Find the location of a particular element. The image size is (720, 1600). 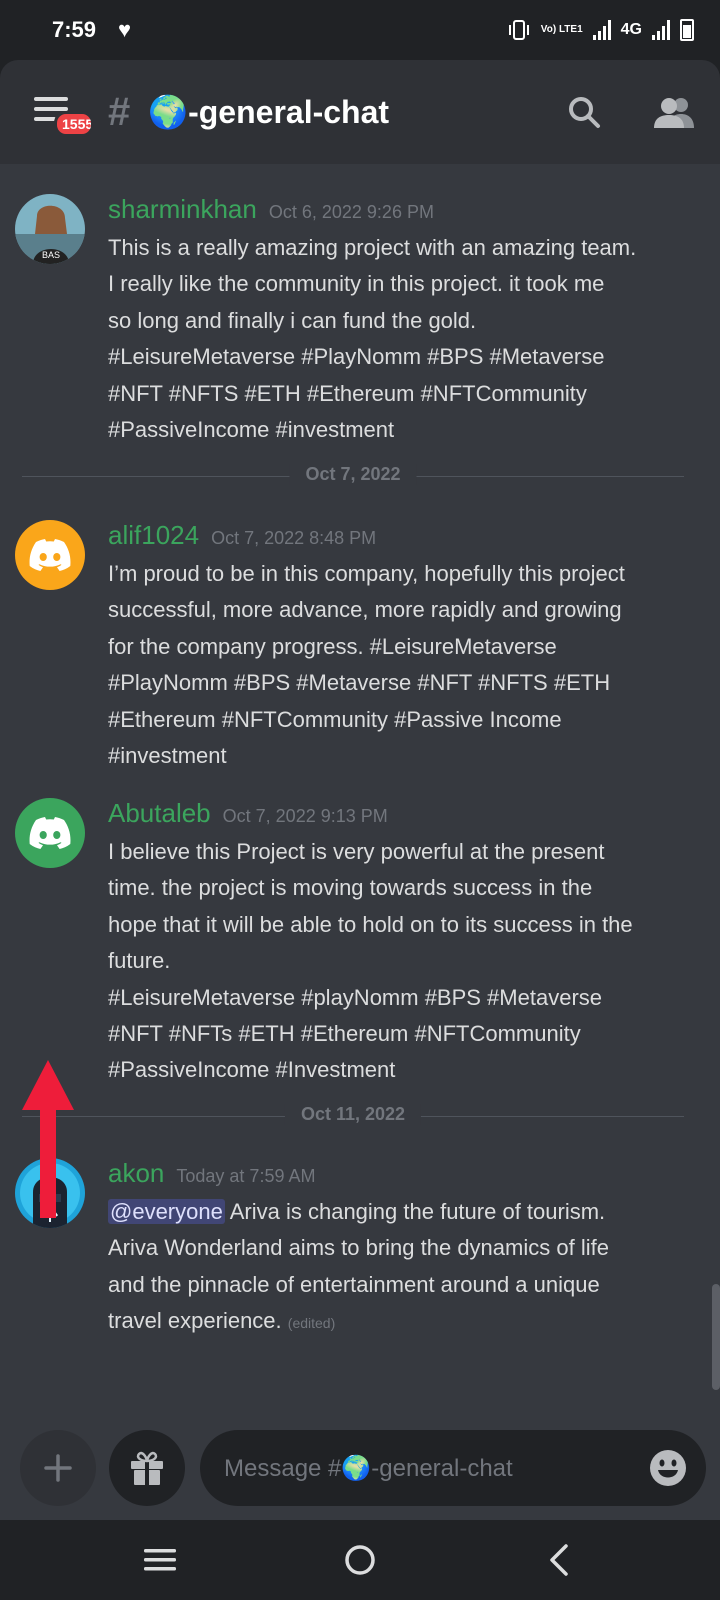

search-button is located at coordinates (584, 112).